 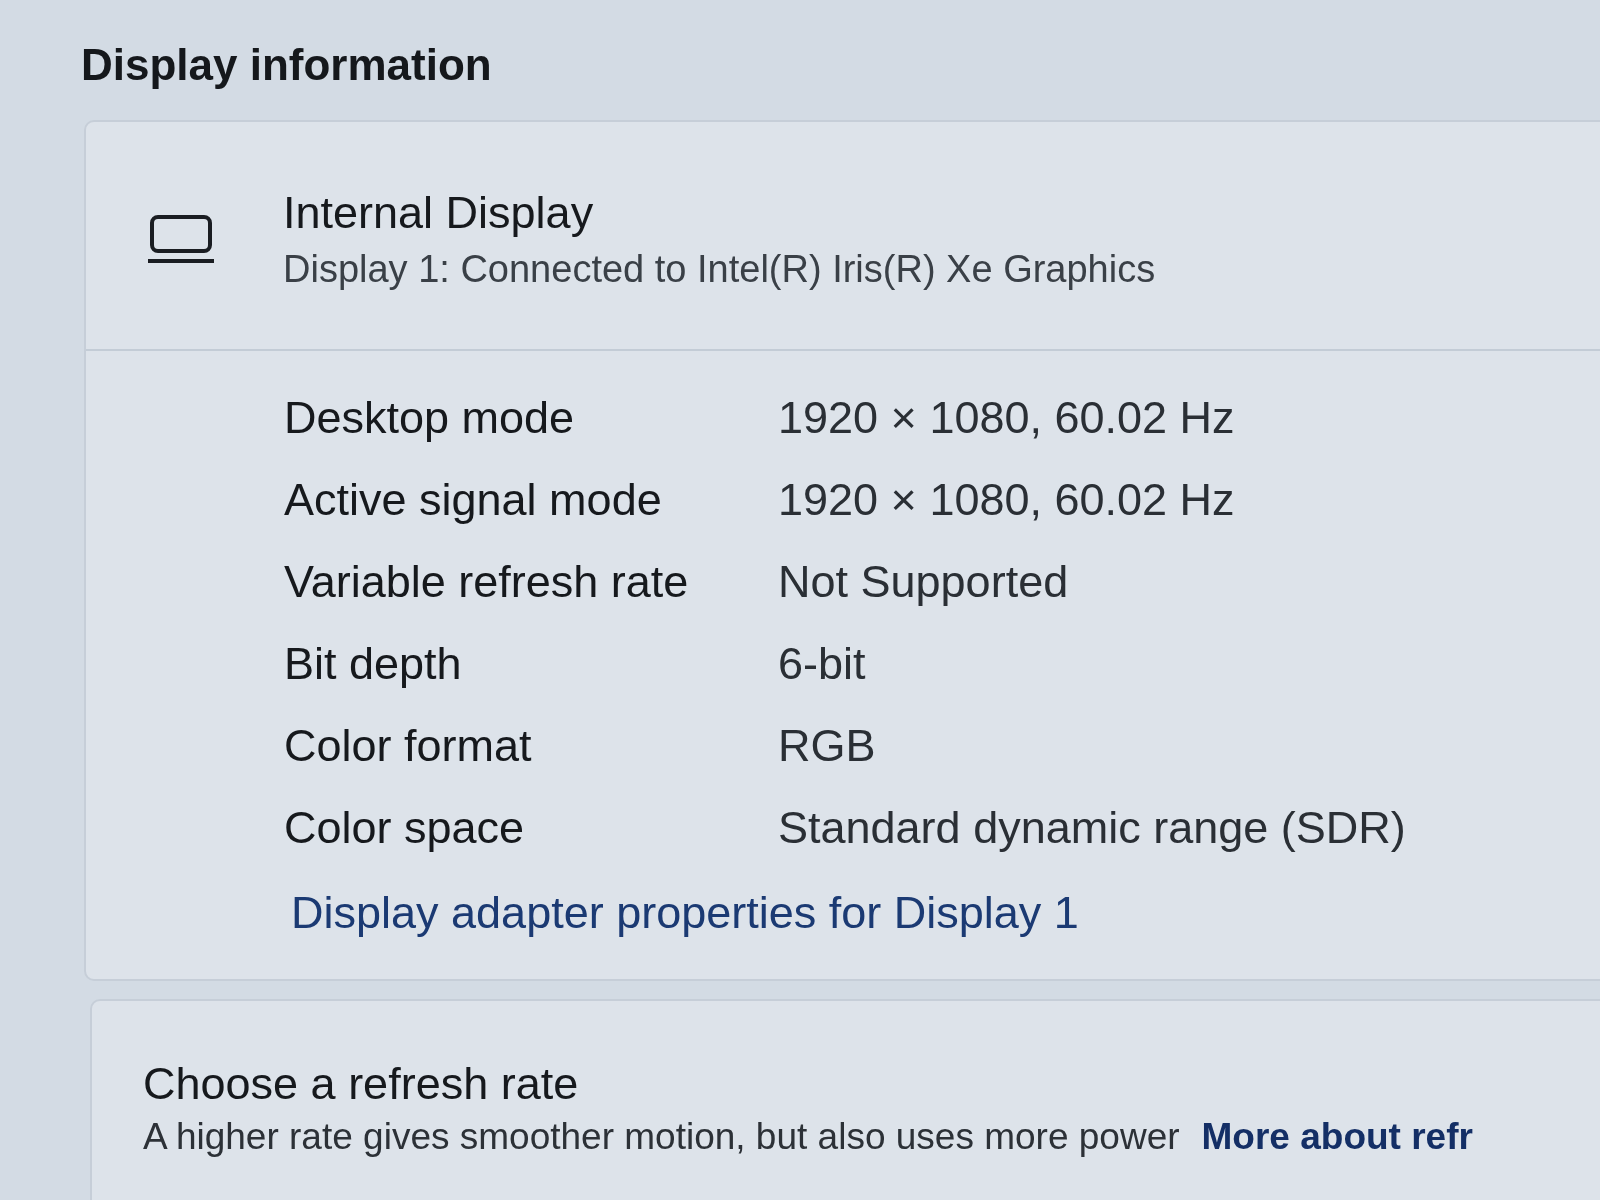 I want to click on refresh-rate-title: Choose a refresh rate, so click(x=361, y=1084).